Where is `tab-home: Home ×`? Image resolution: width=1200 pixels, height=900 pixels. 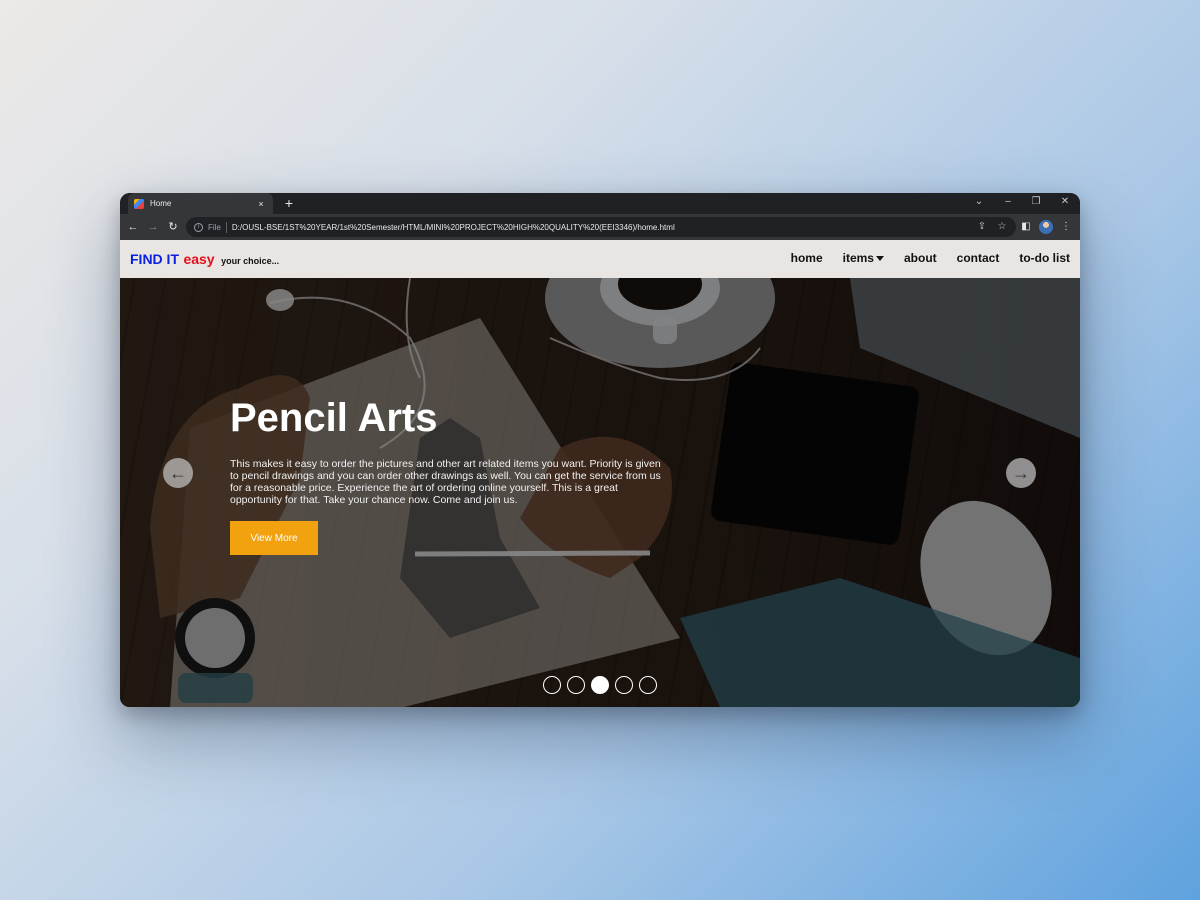 tab-home: Home × is located at coordinates (200, 203).